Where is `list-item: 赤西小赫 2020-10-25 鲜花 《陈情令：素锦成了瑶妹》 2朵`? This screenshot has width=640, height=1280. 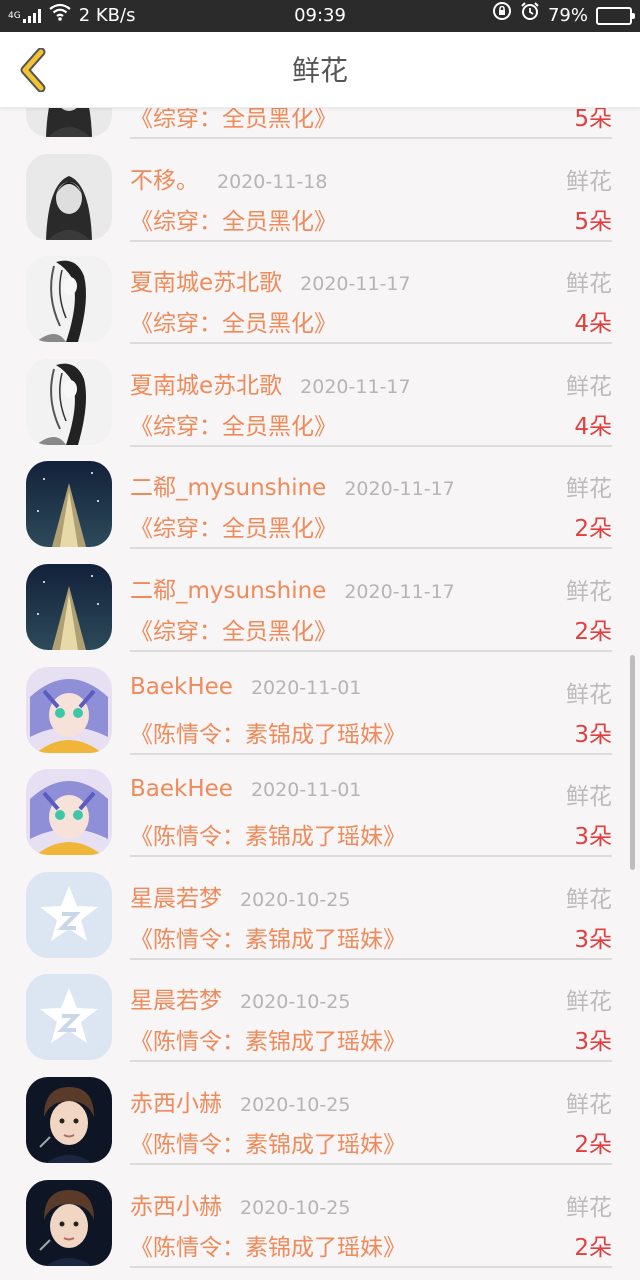
list-item: 赤西小赫 2020-10-25 鲜花 《陈情令：素锦成了瑶妹》 2朵 is located at coordinates (320, 1219).